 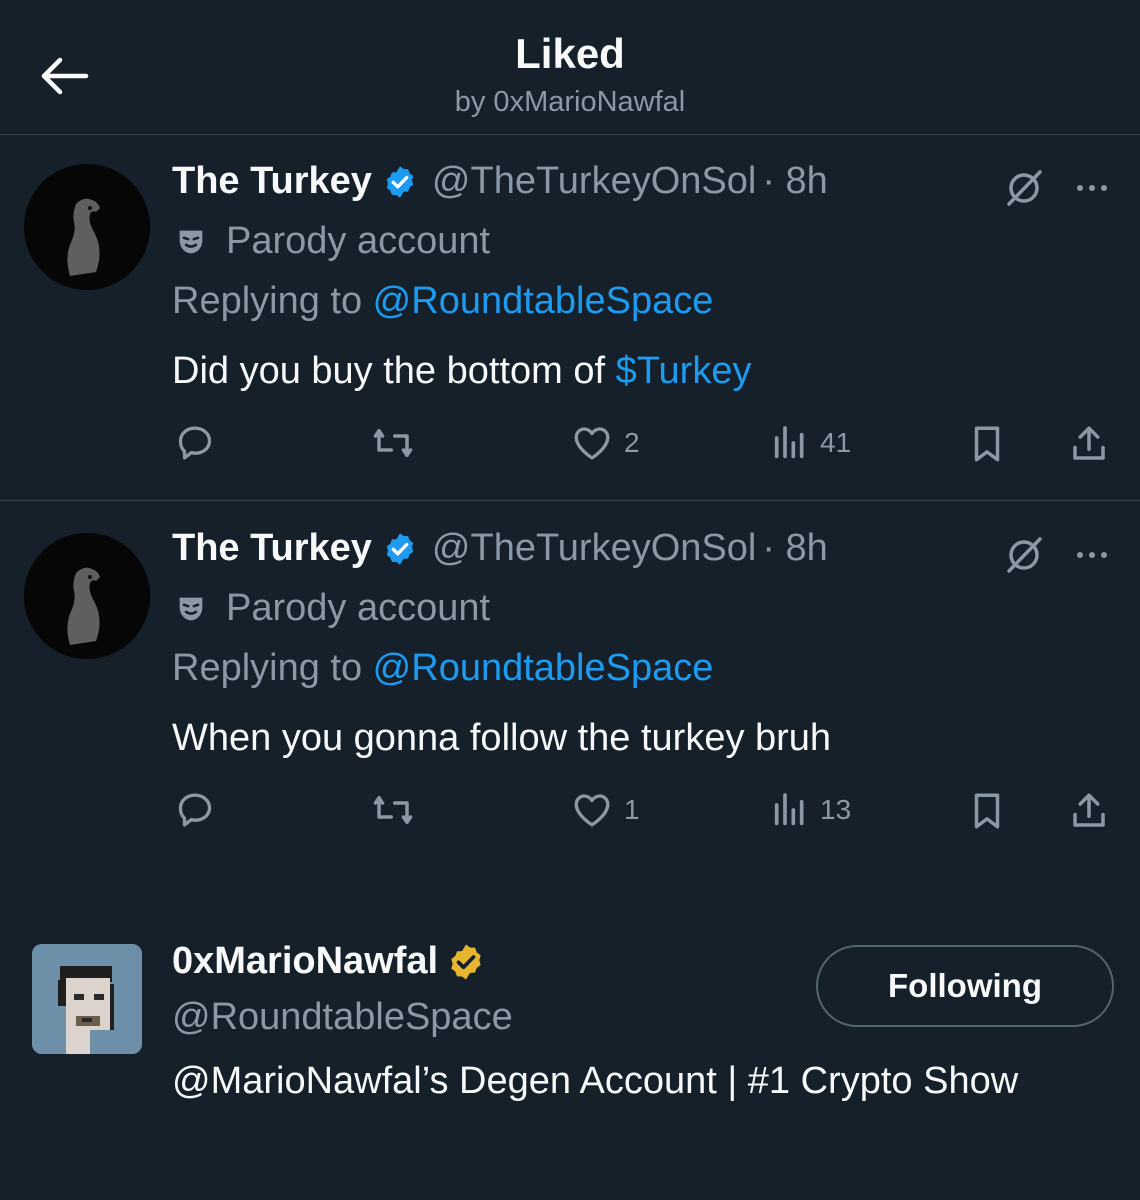 I want to click on following-button: Following, so click(x=965, y=986).